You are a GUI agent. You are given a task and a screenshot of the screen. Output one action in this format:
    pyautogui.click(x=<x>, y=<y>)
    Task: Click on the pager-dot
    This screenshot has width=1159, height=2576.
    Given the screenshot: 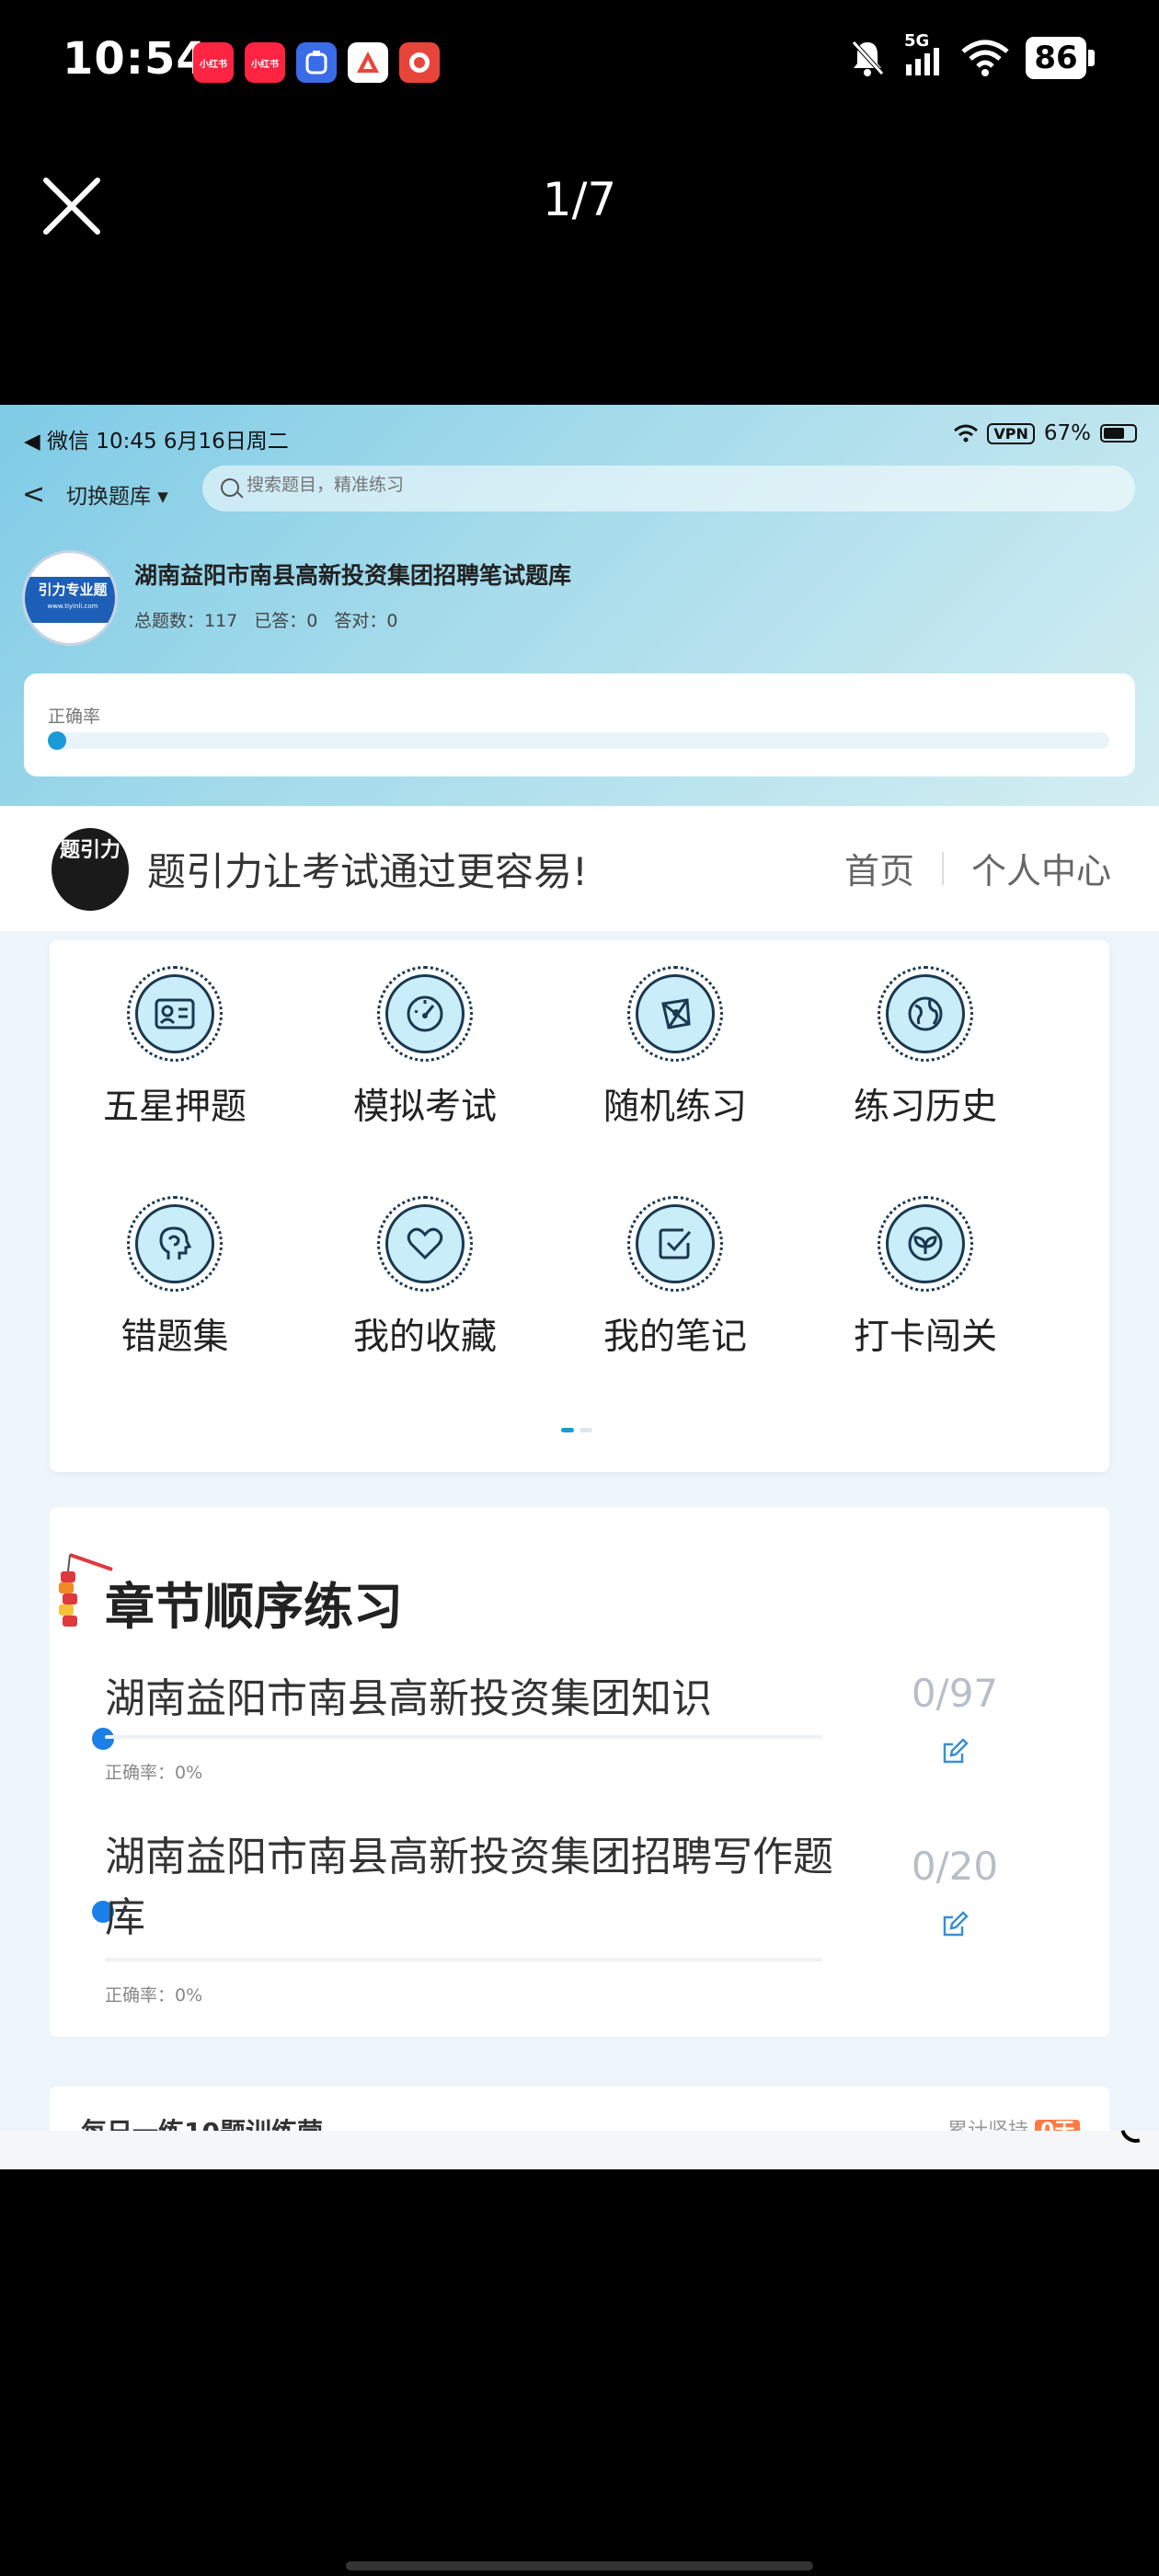 What is the action you would take?
    pyautogui.click(x=586, y=1430)
    